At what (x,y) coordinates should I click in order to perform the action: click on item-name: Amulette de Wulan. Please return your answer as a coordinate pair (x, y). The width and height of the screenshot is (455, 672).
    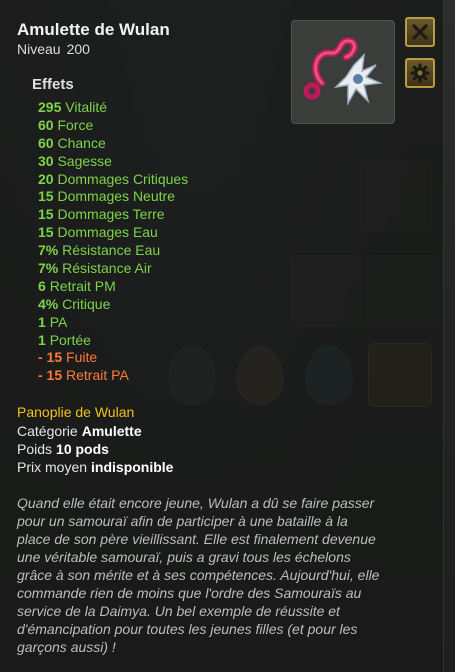
    Looking at the image, I should click on (93, 29).